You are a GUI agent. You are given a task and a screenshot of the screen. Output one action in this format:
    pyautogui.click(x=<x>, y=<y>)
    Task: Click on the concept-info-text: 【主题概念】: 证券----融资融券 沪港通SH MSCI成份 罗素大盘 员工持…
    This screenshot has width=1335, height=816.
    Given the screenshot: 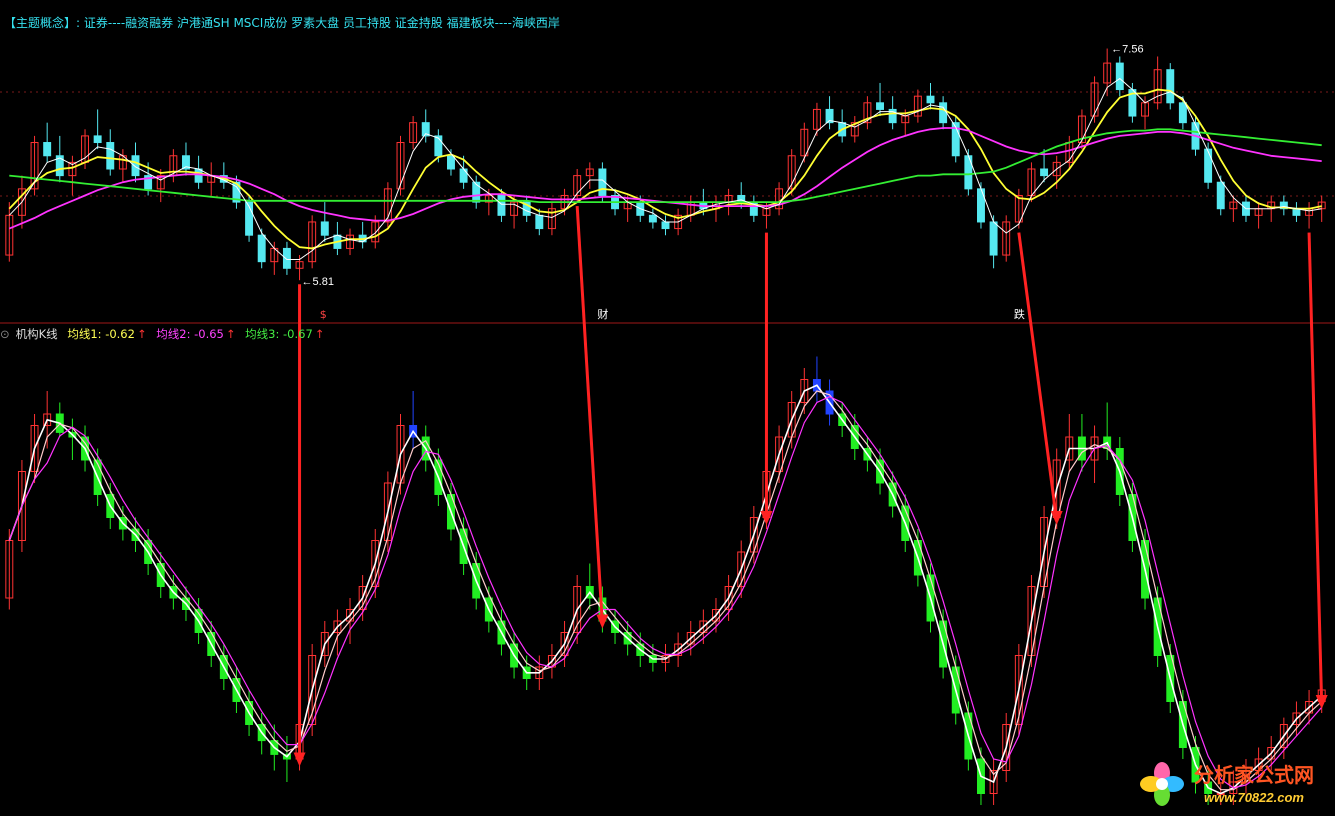 What is the action you would take?
    pyautogui.click(x=282, y=23)
    